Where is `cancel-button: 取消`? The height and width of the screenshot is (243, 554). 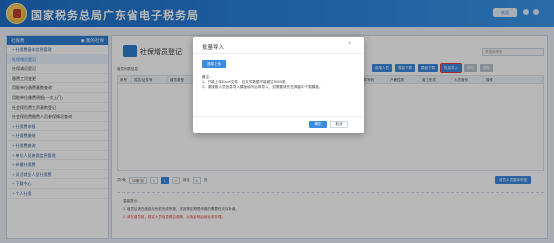 cancel-button: 取消 is located at coordinates (339, 124).